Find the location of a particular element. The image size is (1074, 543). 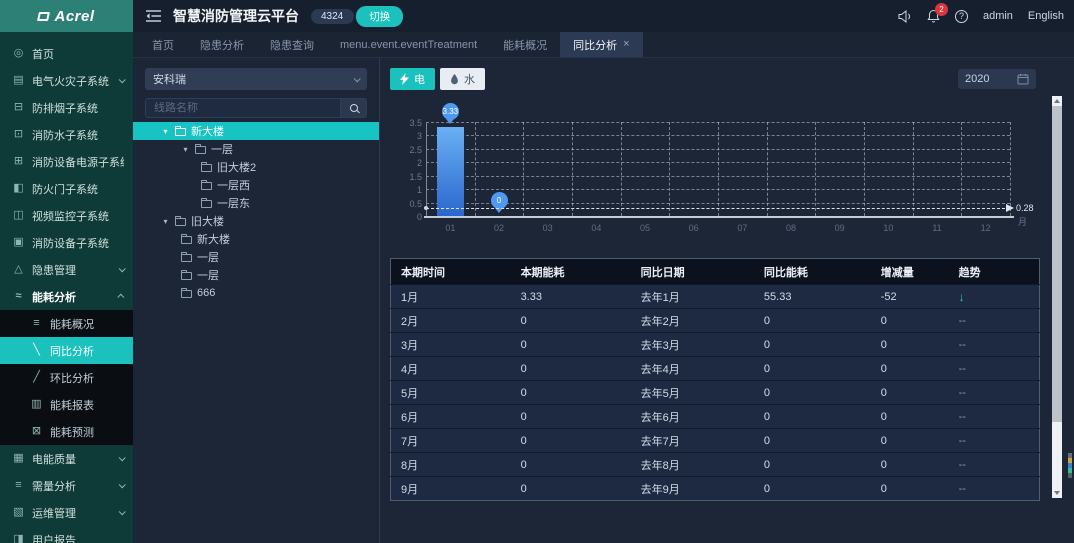

tab-隐患分析: 隐患分析 is located at coordinates (222, 44).